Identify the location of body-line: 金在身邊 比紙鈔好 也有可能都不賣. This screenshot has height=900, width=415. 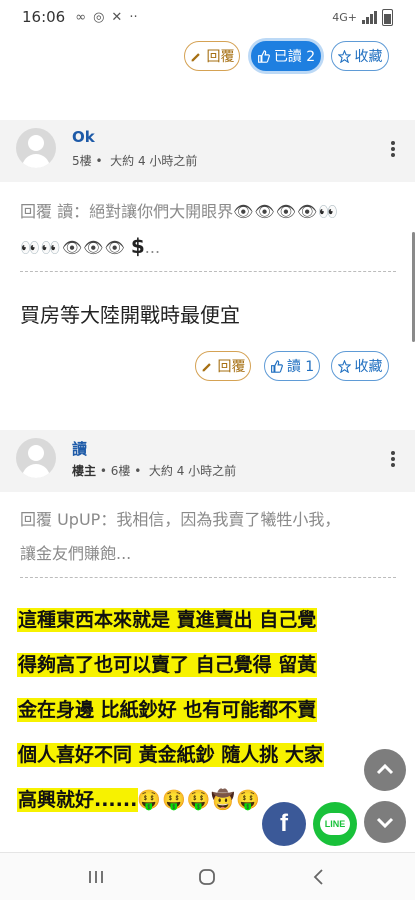
(167, 710).